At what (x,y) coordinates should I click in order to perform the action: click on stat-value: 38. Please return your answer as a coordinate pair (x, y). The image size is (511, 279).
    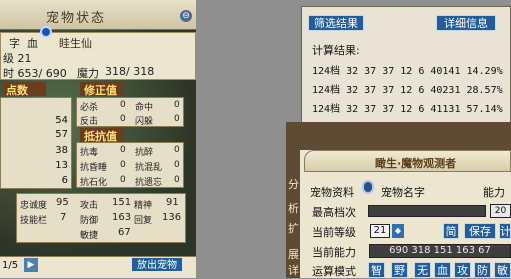
    Looking at the image, I should click on (61, 150).